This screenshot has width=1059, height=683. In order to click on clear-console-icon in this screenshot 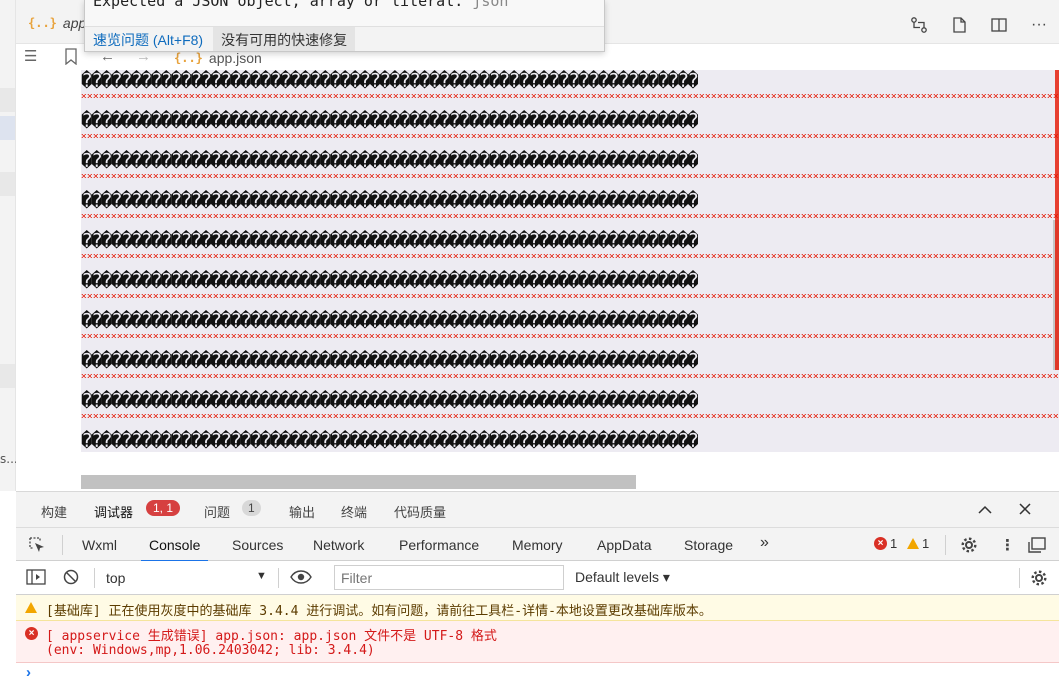, I will do `click(71, 579)`.